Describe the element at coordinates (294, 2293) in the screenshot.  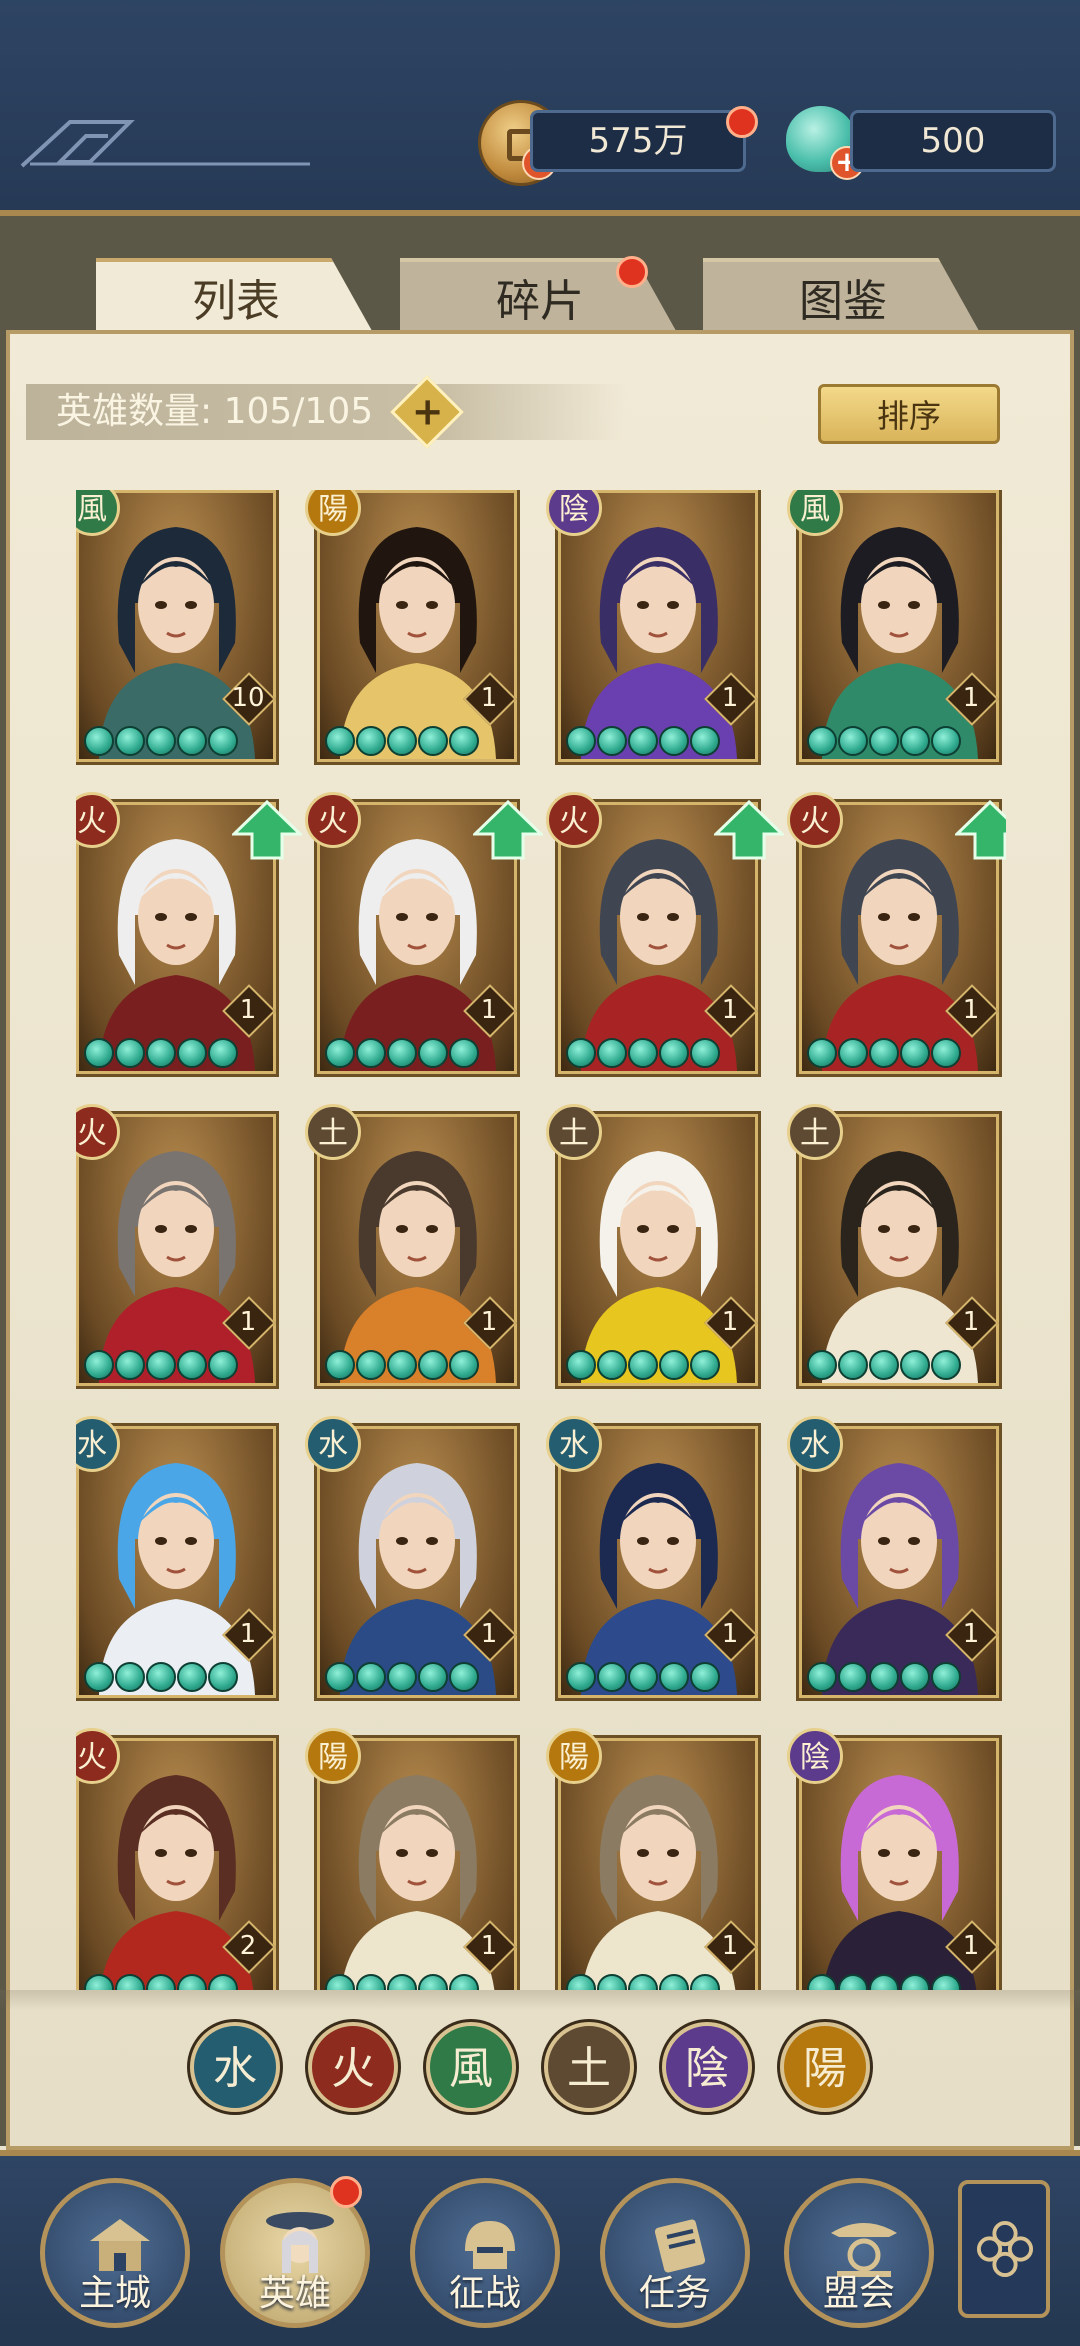
I see `nav-label-heroes: 英雄` at that location.